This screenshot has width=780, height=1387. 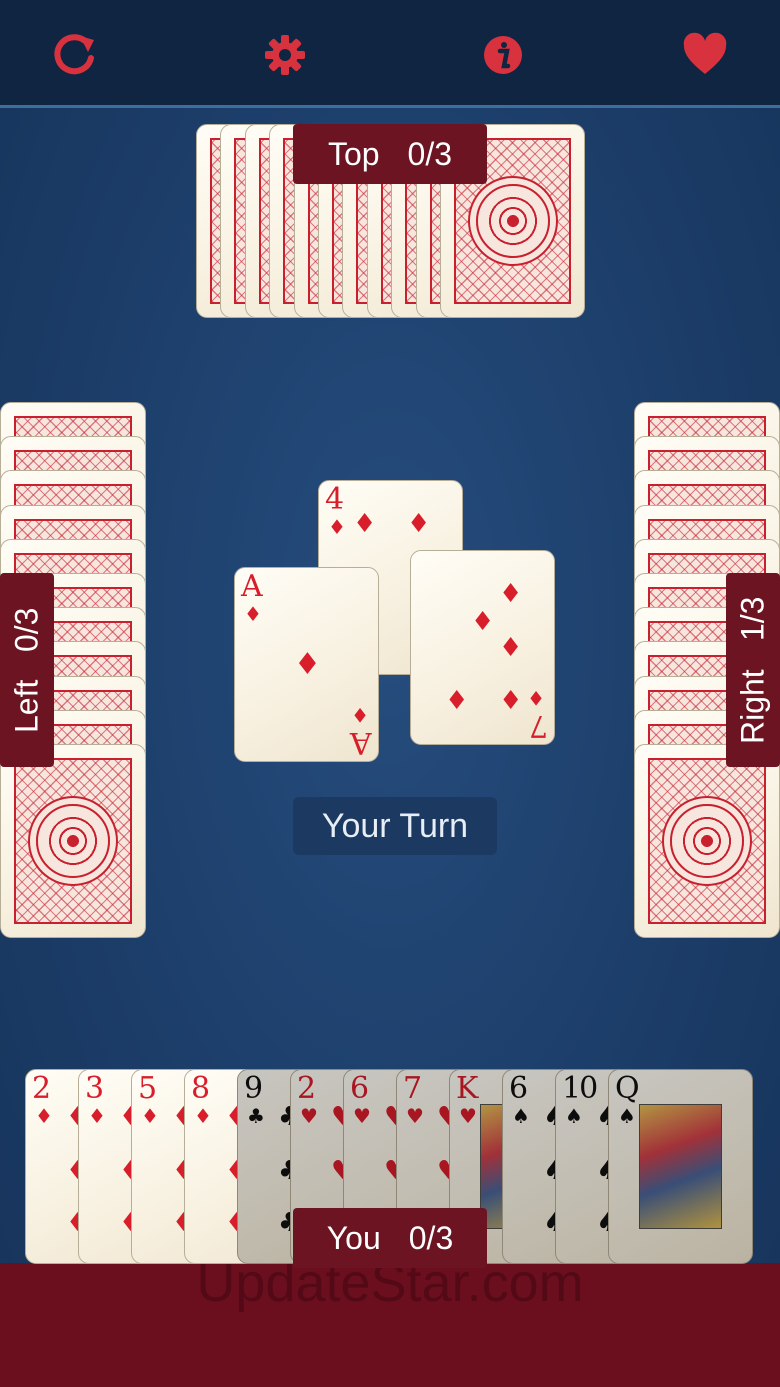 I want to click on card-rank: 10, so click(x=580, y=1088).